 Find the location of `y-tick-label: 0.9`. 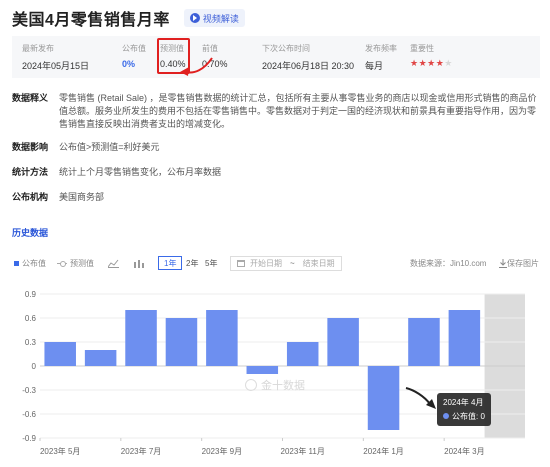

y-tick-label: 0.9 is located at coordinates (31, 294).